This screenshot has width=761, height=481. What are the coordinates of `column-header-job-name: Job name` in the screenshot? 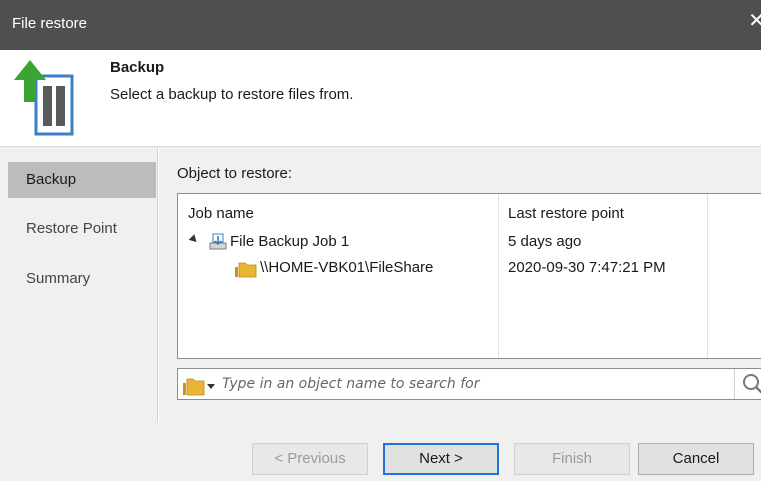 It's located at (221, 213).